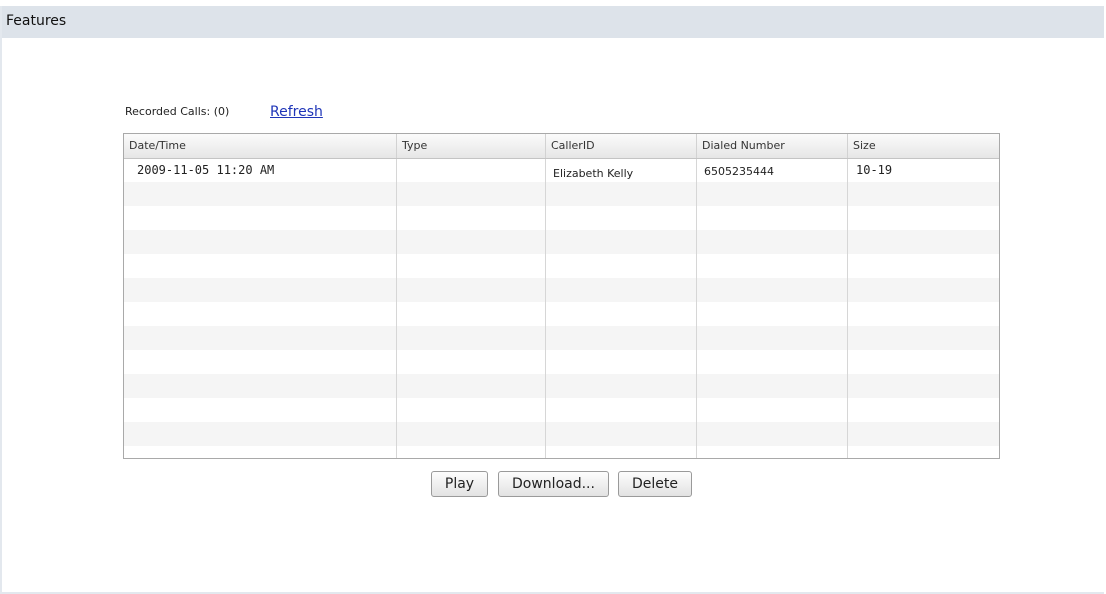 The width and height of the screenshot is (1106, 594). I want to click on column-header-size: Size, so click(923, 146).